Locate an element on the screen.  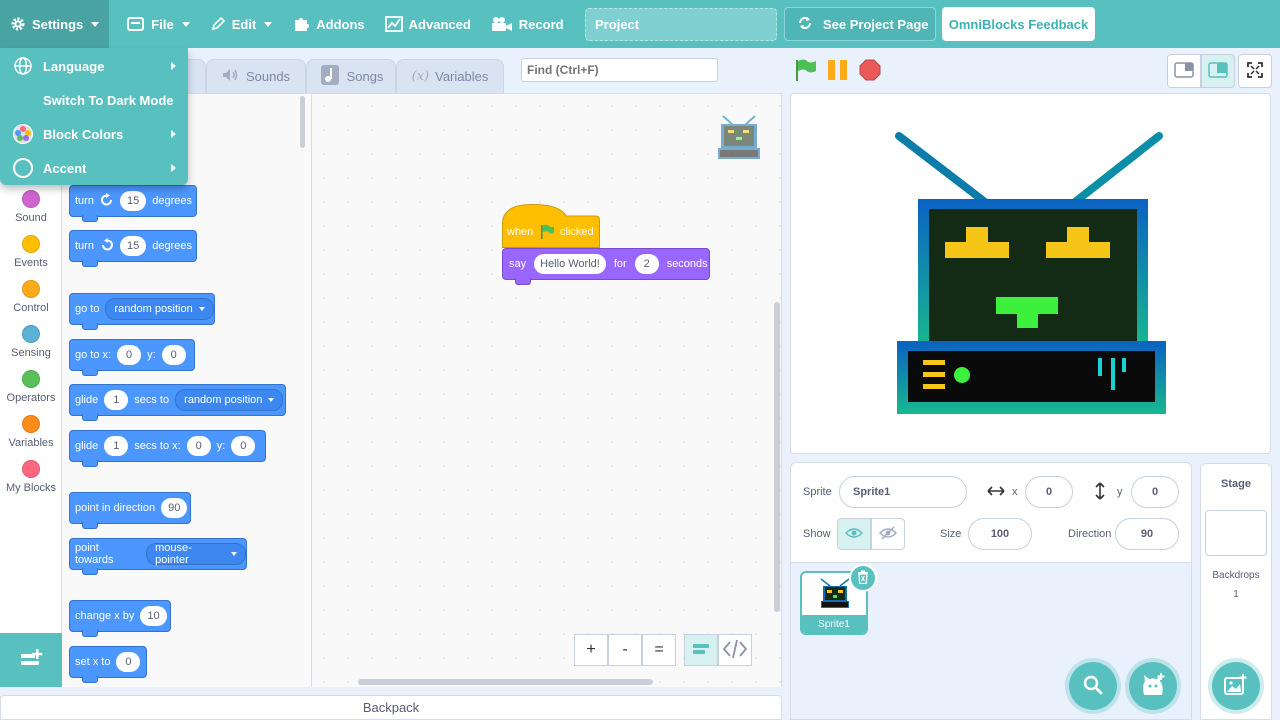
music-note-icon is located at coordinates (330, 76).